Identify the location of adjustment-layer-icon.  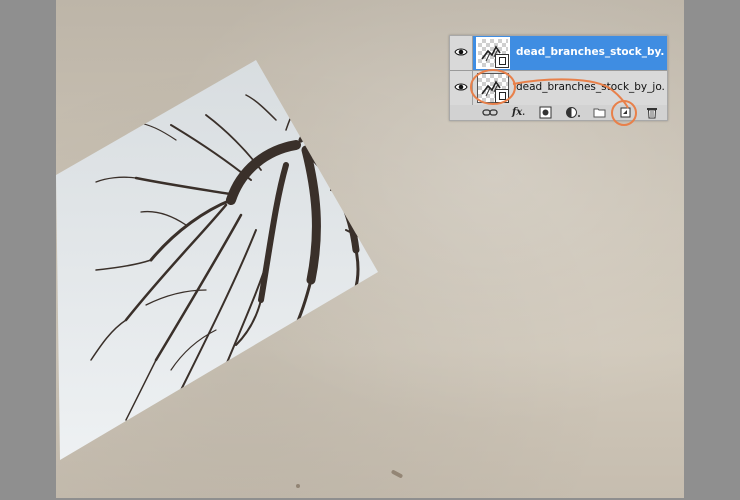
(573, 112).